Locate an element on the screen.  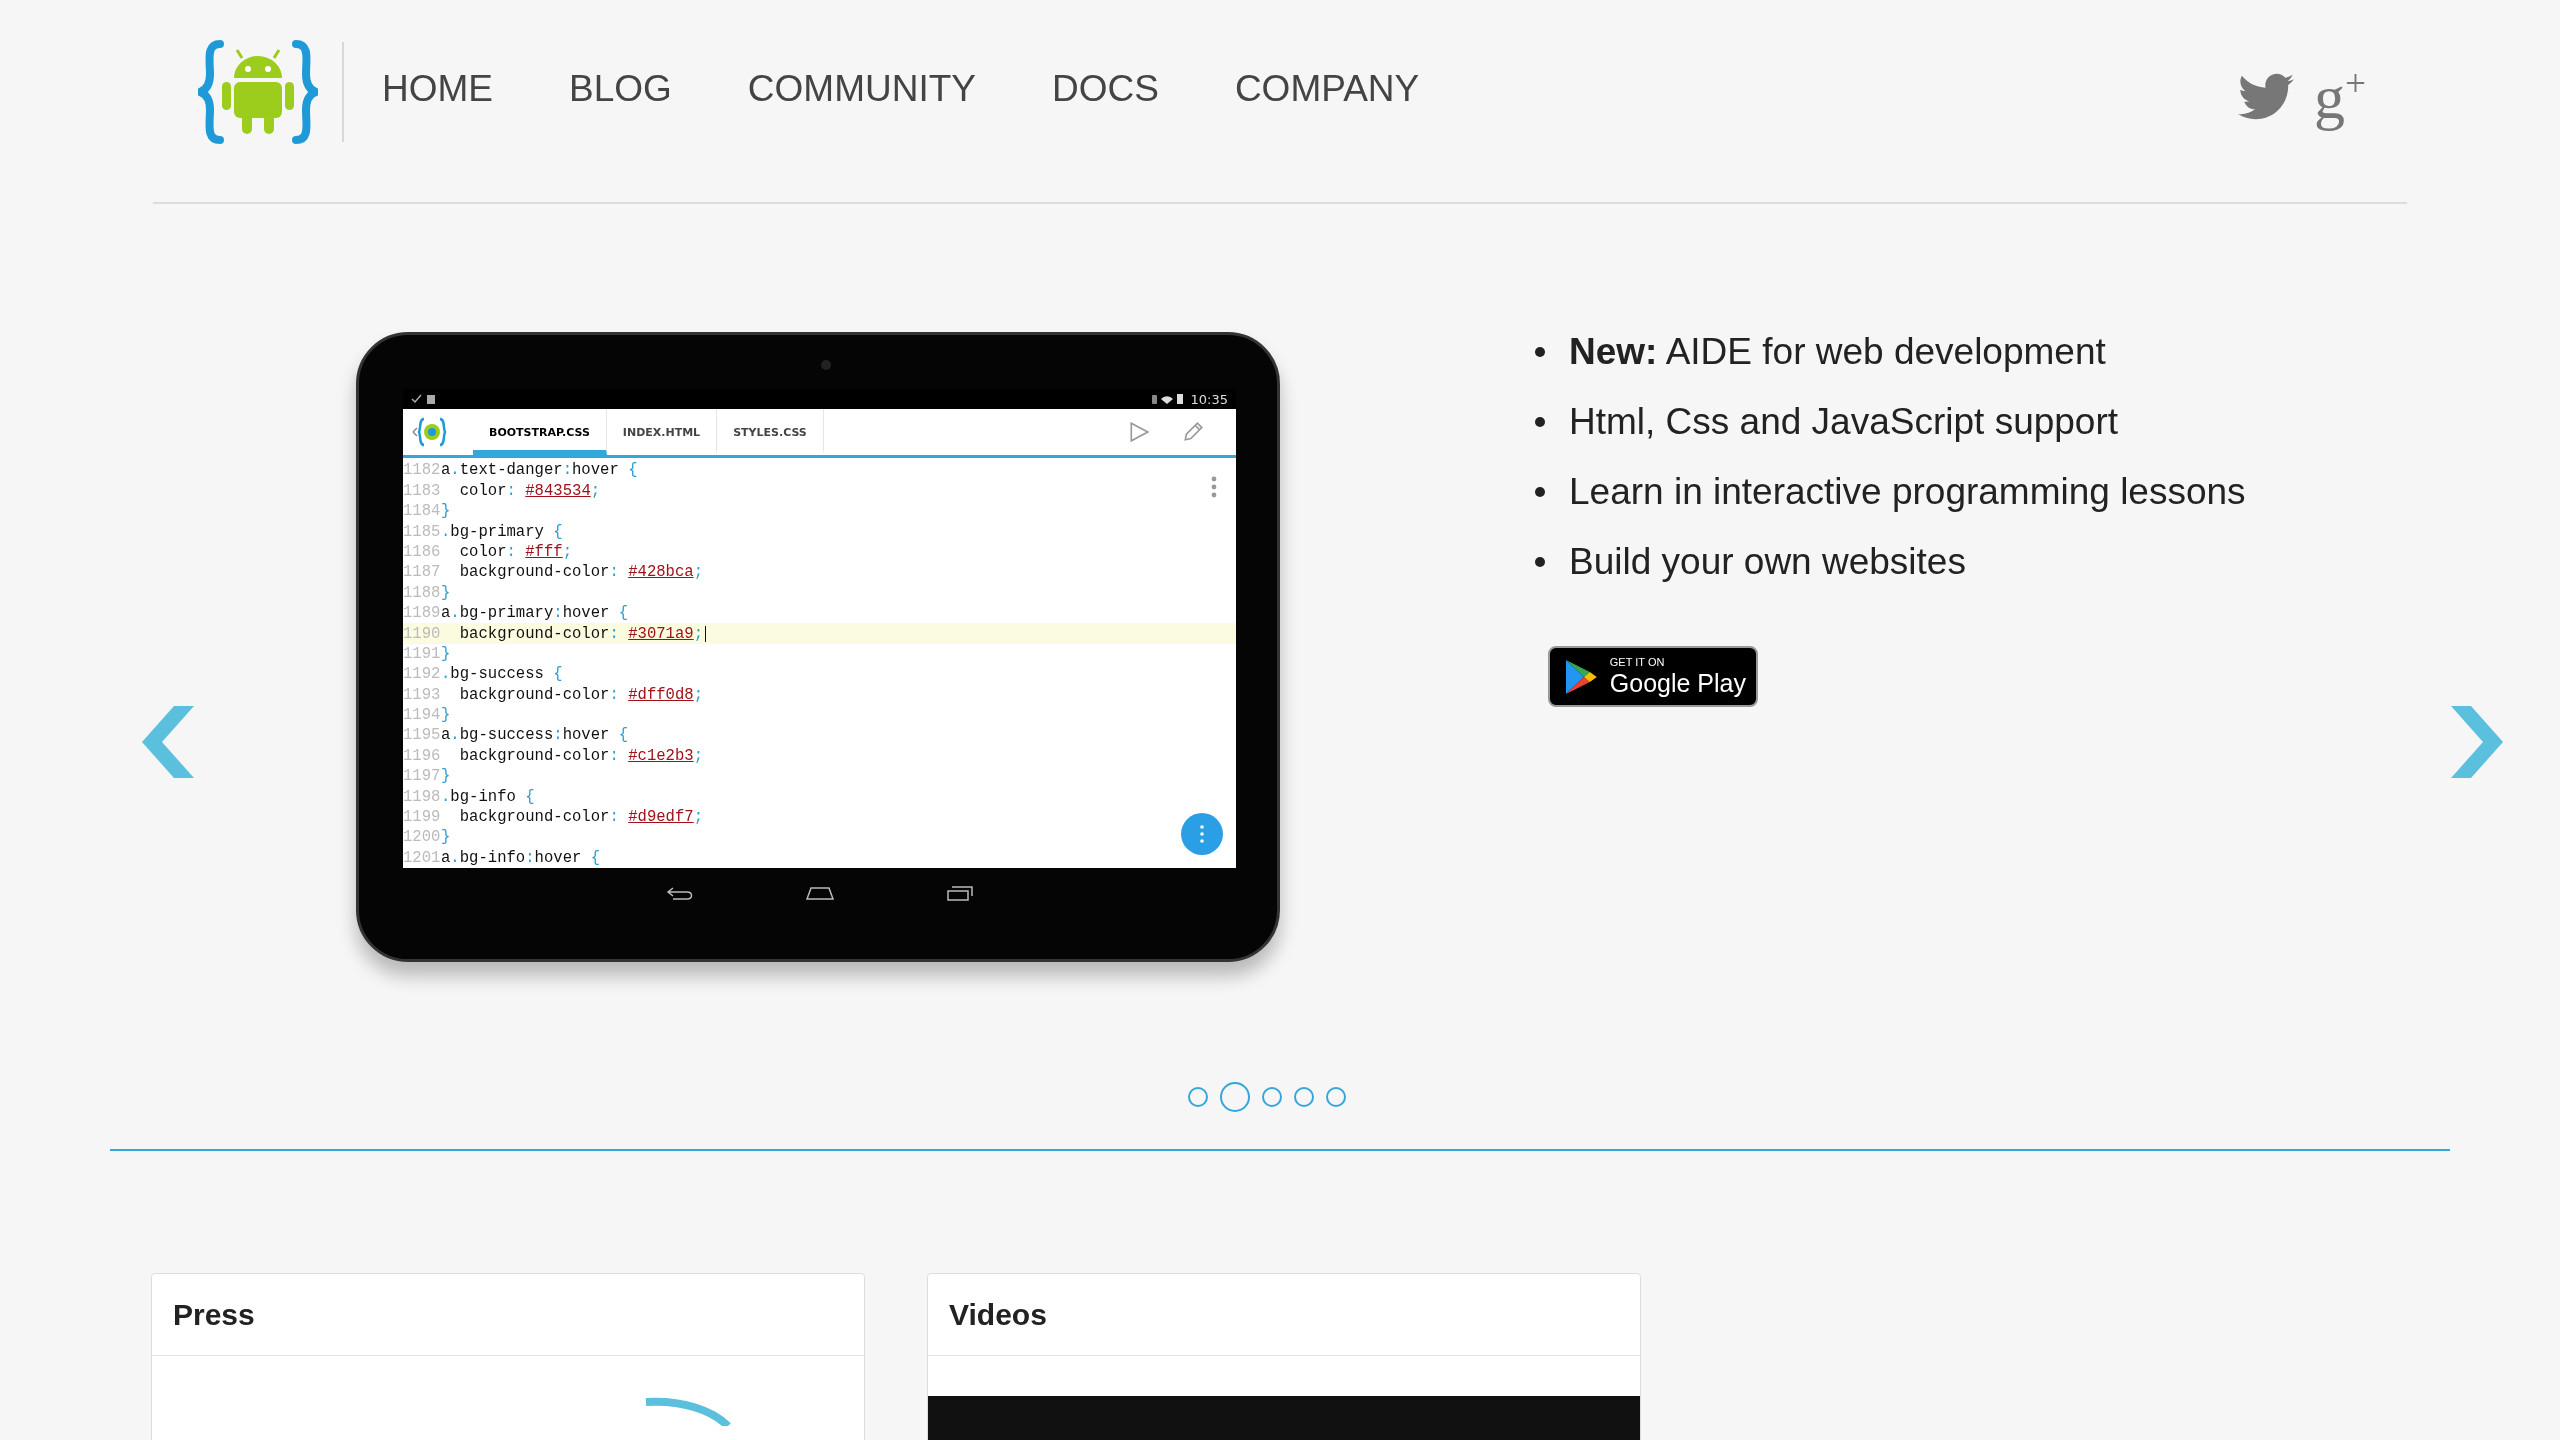
line-number: 1185 is located at coordinates (422, 531).